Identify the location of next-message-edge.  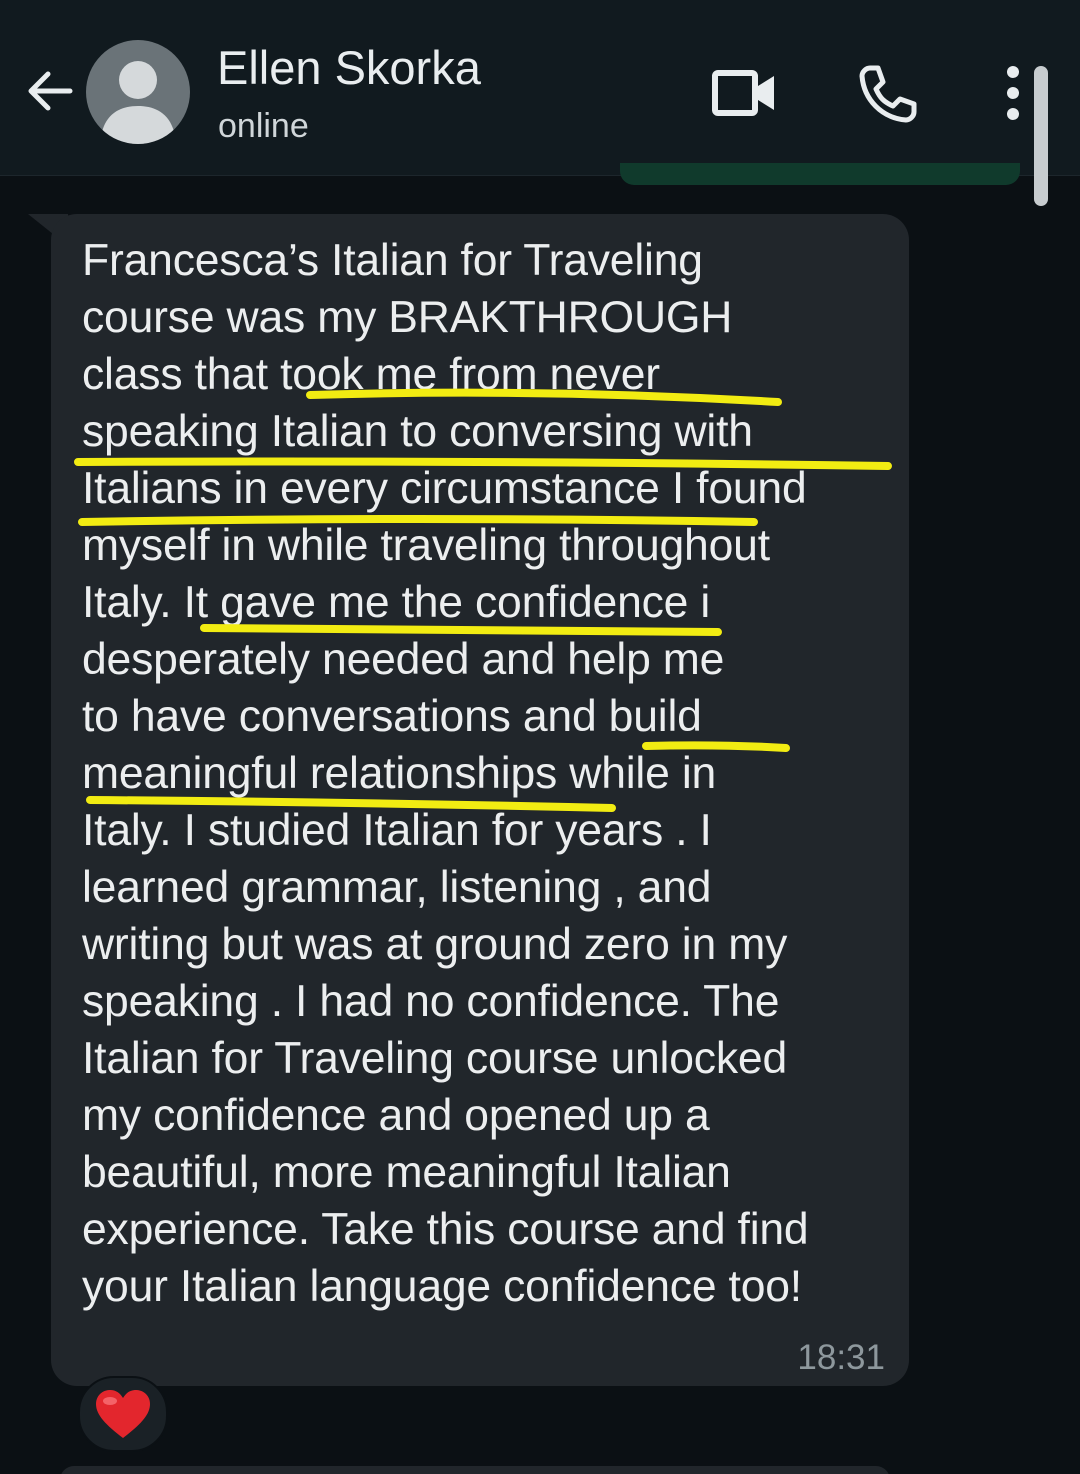
(475, 1470).